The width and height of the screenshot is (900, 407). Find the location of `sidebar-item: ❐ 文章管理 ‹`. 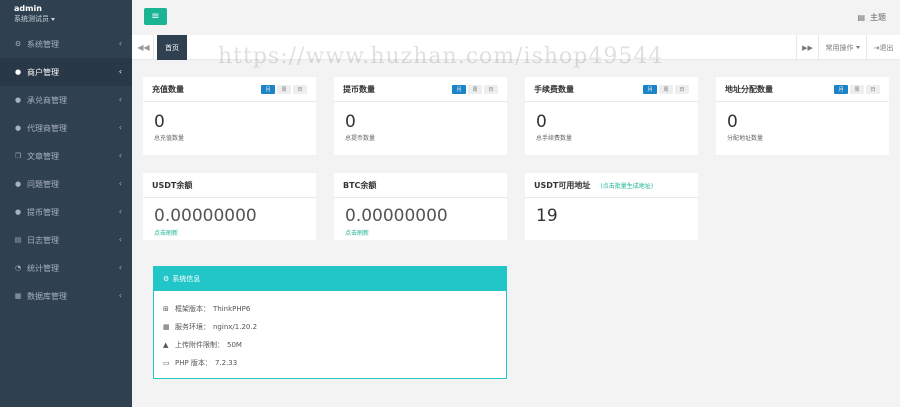

sidebar-item: ❐ 文章管理 ‹ is located at coordinates (66, 156).